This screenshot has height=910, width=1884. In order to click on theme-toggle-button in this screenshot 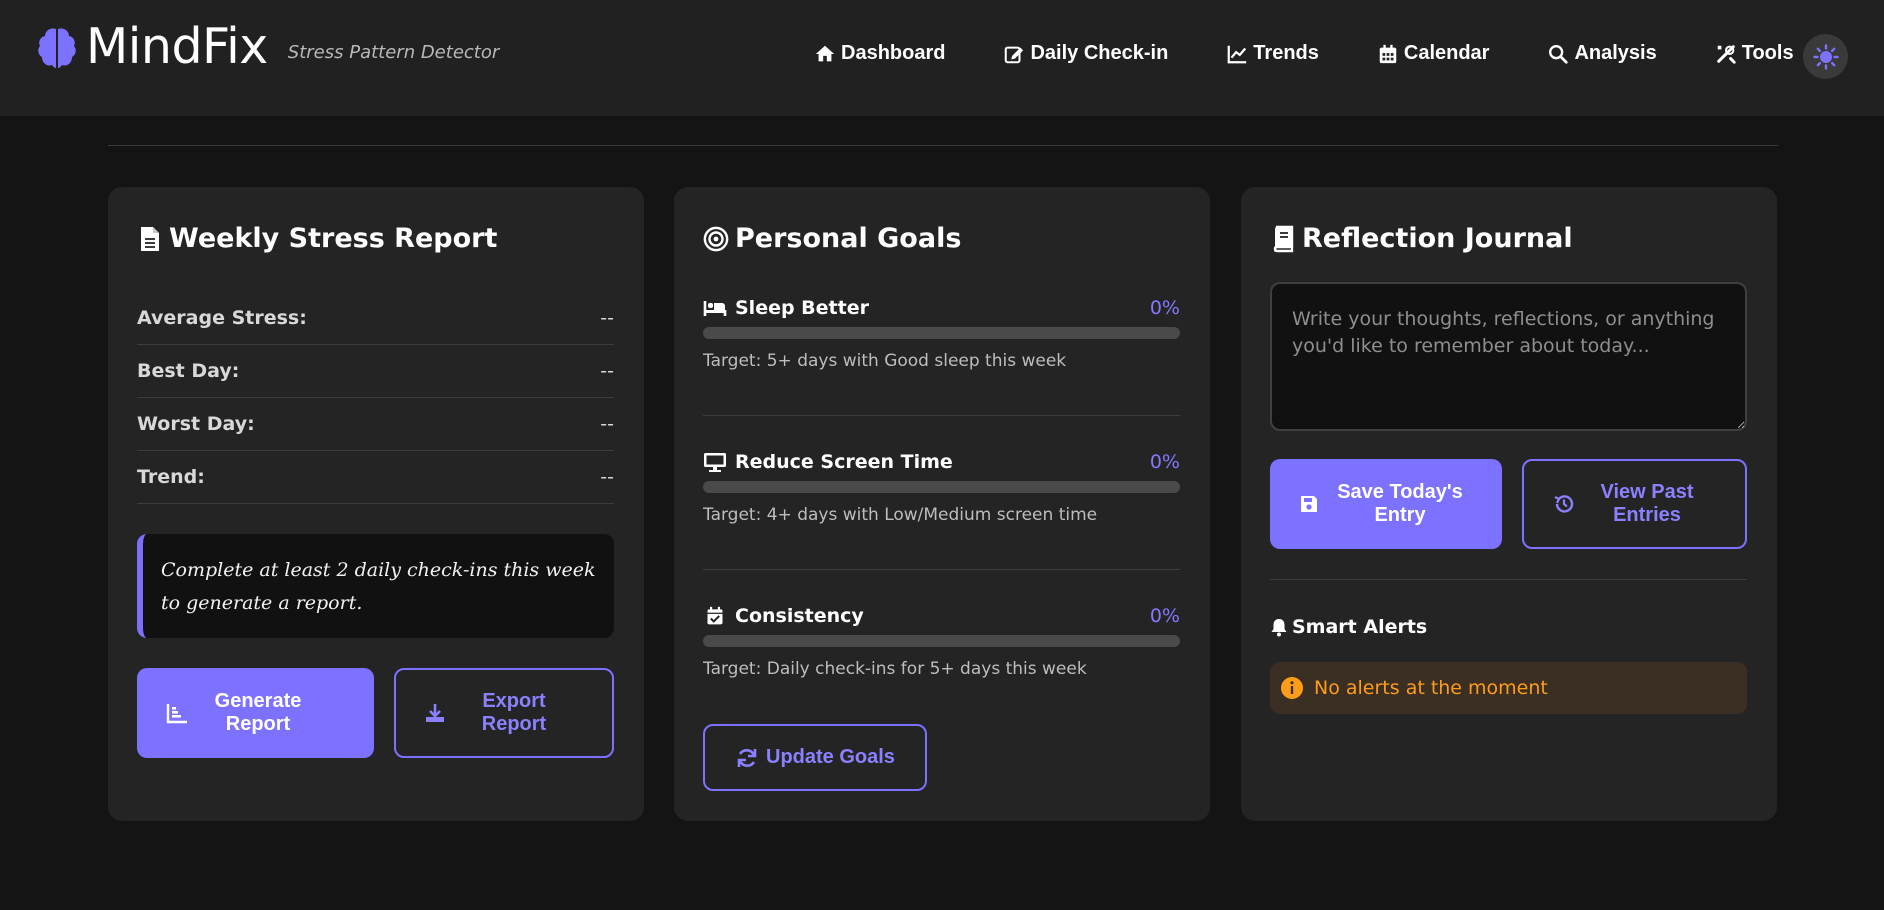, I will do `click(1825, 56)`.